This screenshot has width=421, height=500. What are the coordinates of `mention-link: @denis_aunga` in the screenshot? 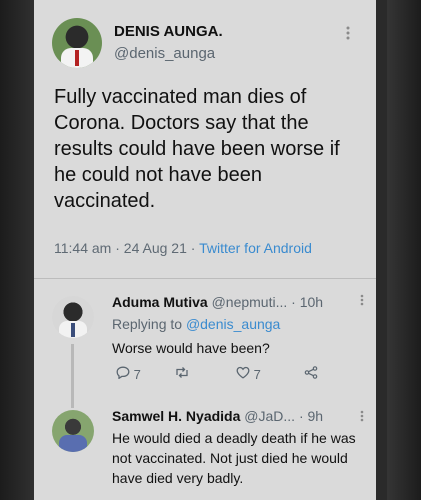 It's located at (233, 324).